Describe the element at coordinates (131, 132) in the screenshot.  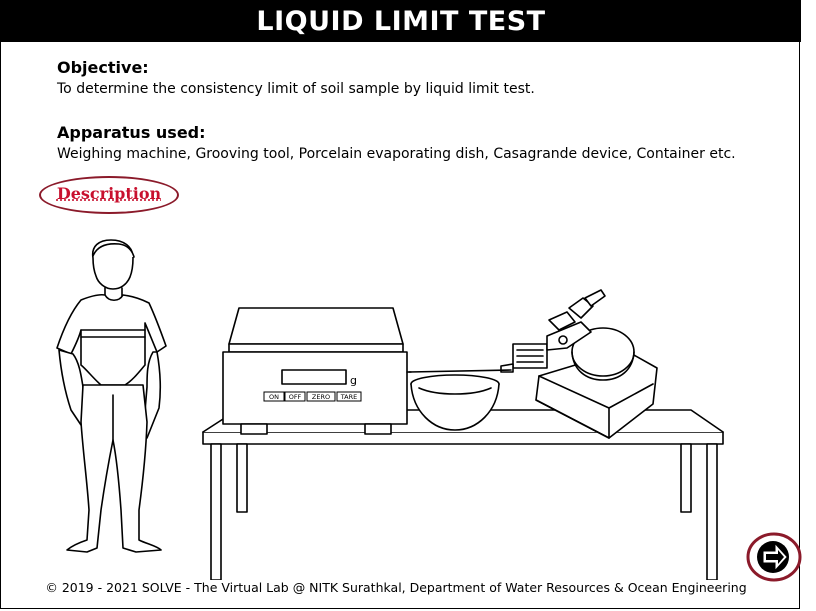
I see `apparatus-heading: Apparatus used:` at that location.